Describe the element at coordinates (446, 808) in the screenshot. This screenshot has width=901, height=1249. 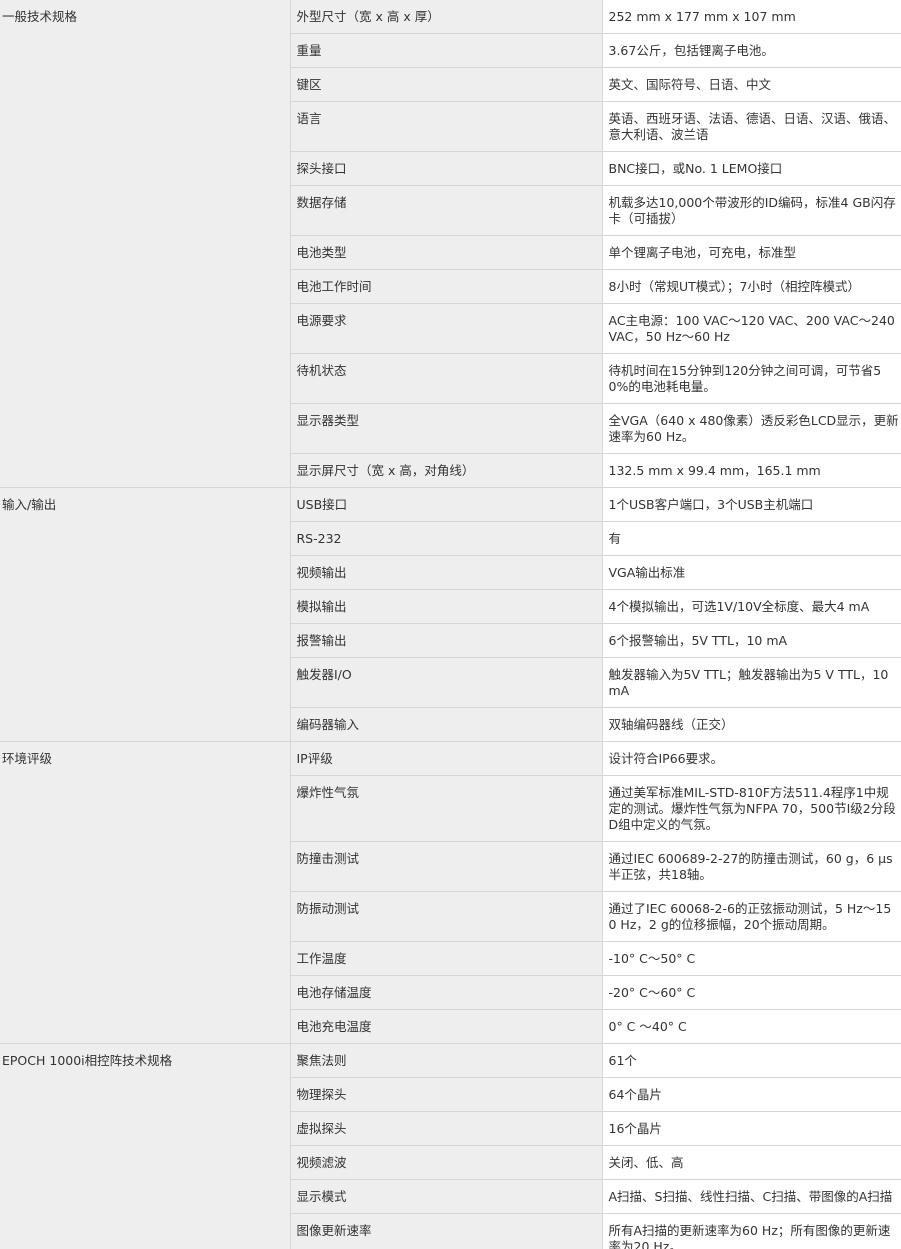
I see `spec-label: 爆炸性气氛` at that location.